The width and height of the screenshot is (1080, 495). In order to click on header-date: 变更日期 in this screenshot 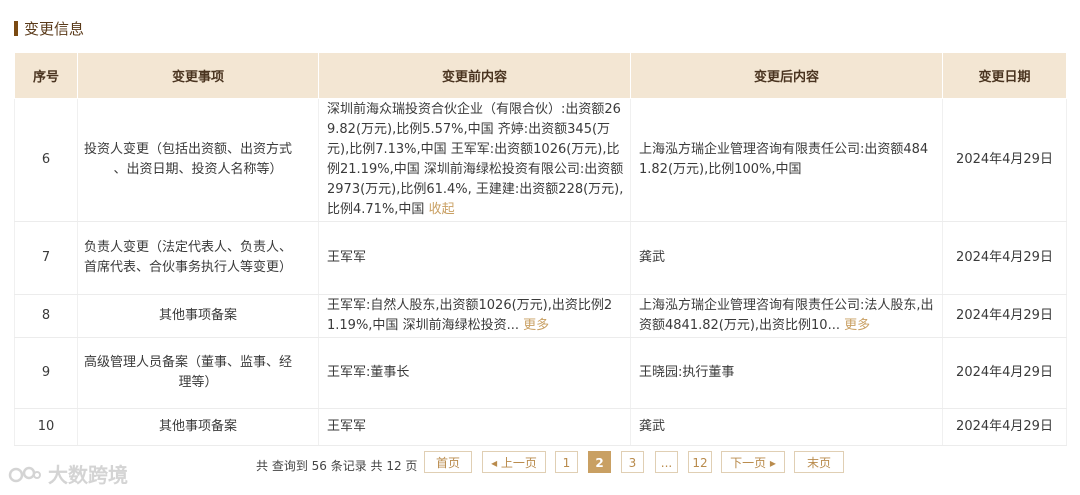, I will do `click(1004, 75)`.